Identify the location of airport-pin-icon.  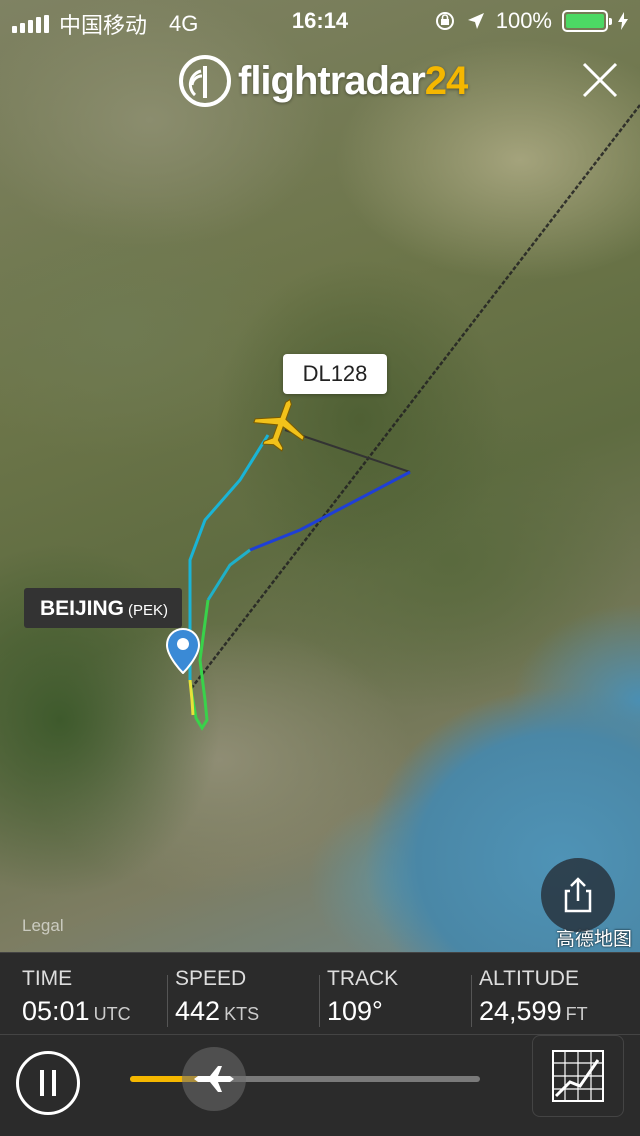
(183, 651).